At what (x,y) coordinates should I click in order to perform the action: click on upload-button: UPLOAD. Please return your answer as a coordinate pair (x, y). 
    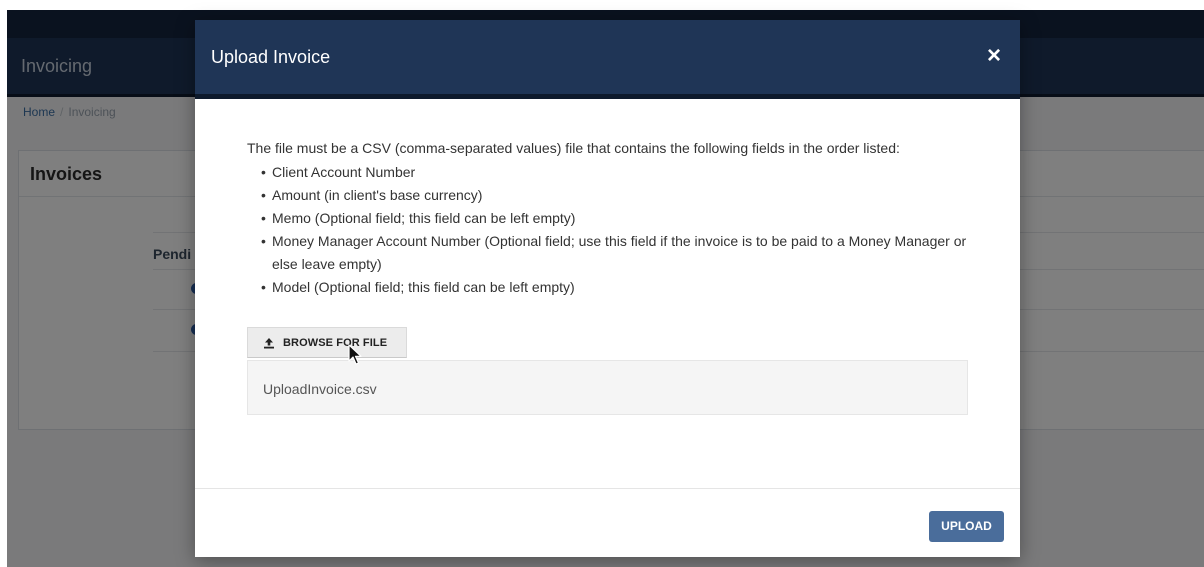
    Looking at the image, I should click on (966, 526).